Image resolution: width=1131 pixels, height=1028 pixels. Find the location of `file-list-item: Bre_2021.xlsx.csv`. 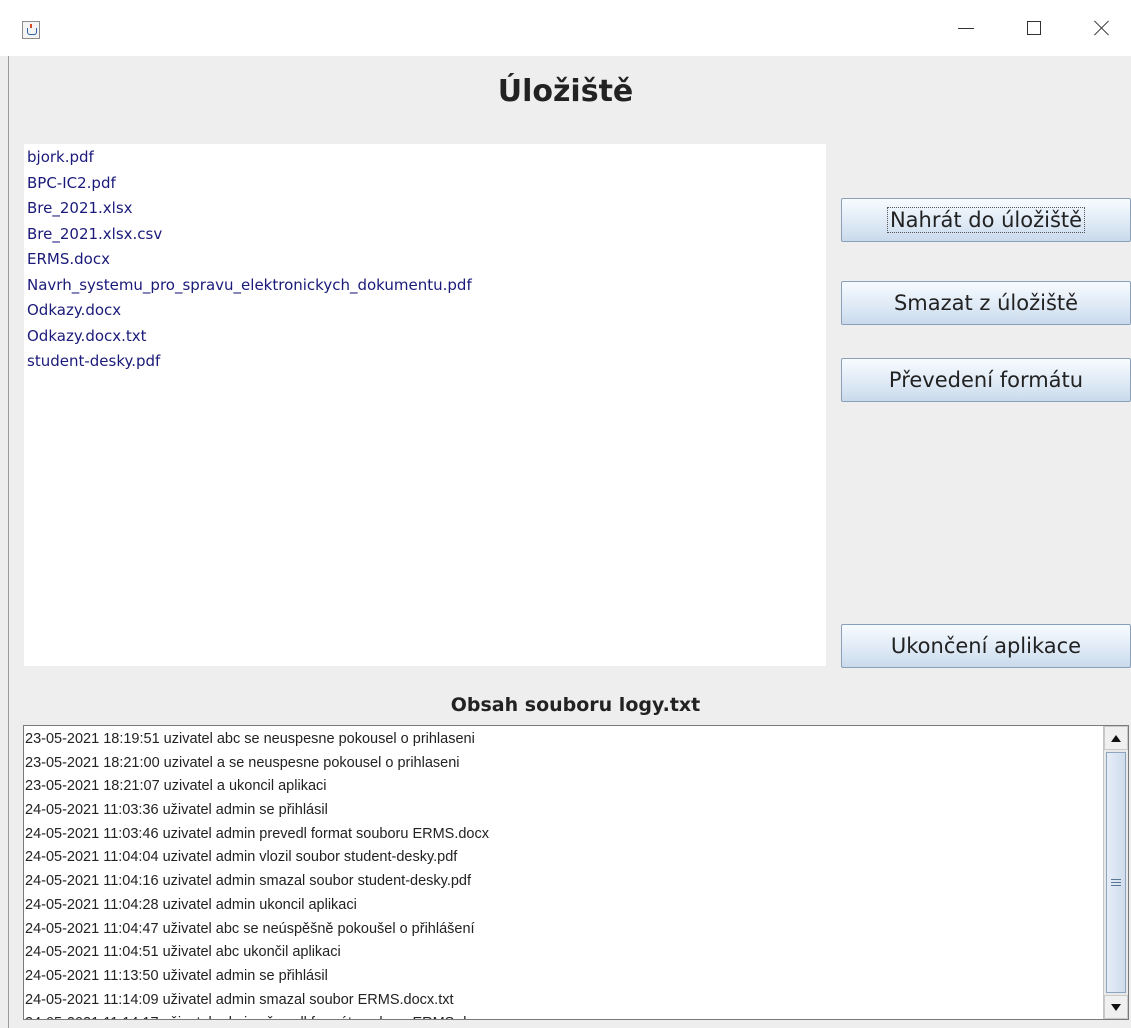

file-list-item: Bre_2021.xlsx.csv is located at coordinates (426, 235).